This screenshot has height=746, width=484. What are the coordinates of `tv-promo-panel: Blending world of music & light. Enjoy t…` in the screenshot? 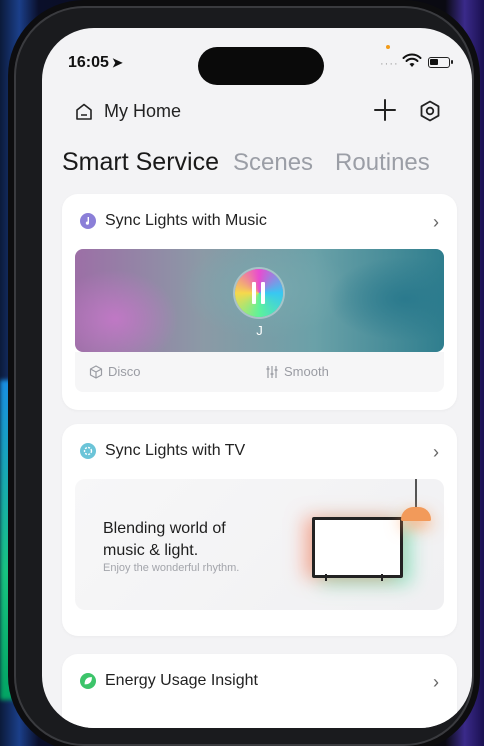 It's located at (259, 544).